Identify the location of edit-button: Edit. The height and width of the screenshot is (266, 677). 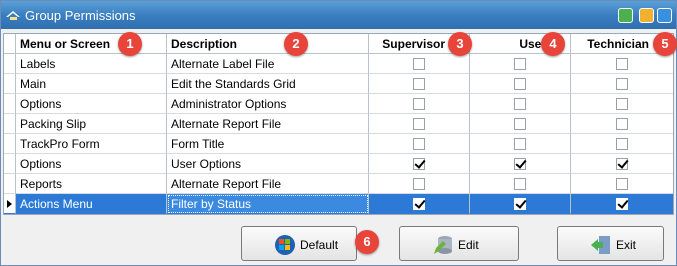
(459, 243).